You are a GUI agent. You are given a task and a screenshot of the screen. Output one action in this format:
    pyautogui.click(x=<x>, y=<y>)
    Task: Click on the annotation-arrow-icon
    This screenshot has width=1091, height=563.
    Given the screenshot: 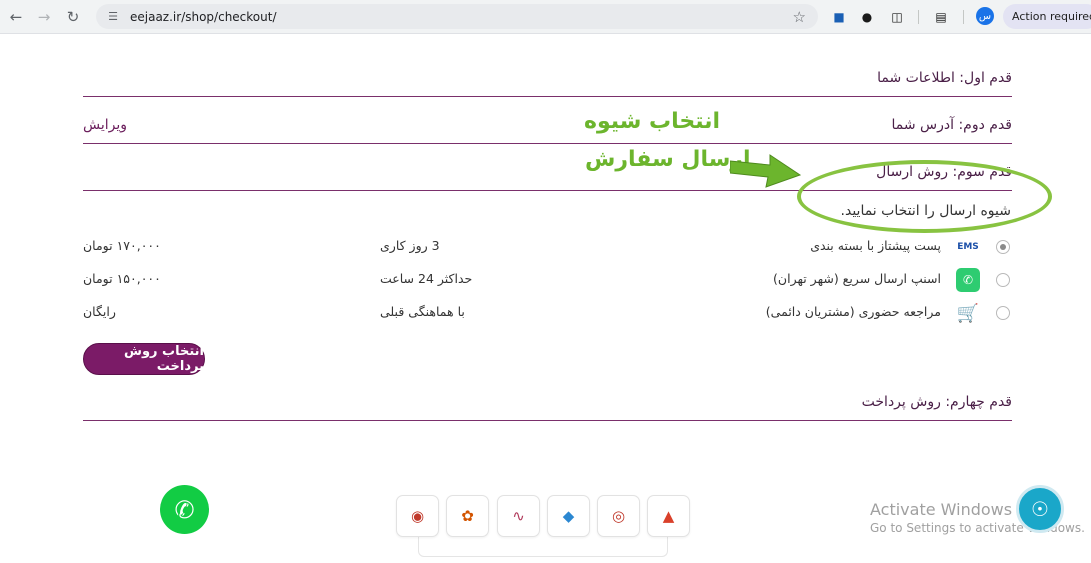 What is the action you would take?
    pyautogui.click(x=766, y=171)
    